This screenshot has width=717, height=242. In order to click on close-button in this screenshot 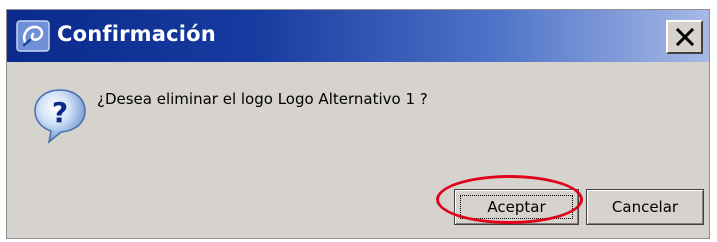, I will do `click(684, 37)`.